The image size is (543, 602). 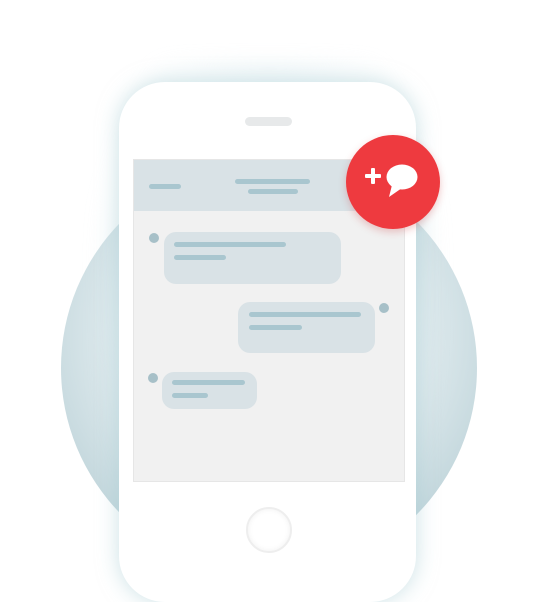 What do you see at coordinates (165, 186) in the screenshot?
I see `header-back-placeholder` at bounding box center [165, 186].